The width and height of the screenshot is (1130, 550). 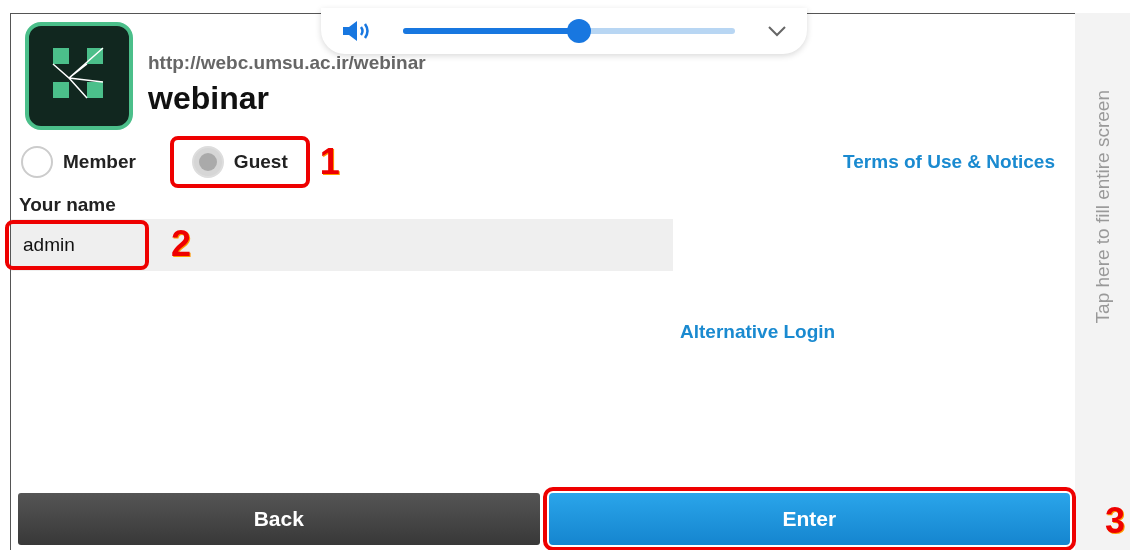 What do you see at coordinates (1102, 206) in the screenshot?
I see `fullscreen-hint: Tap here to fill entire screen` at bounding box center [1102, 206].